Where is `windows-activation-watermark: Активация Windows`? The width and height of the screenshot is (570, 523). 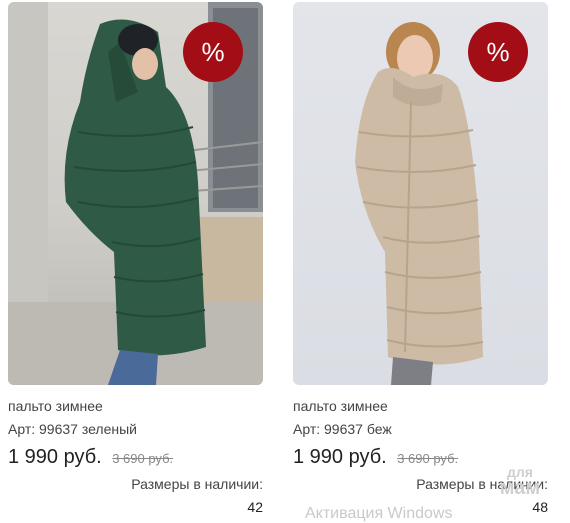
windows-activation-watermark: Активация Windows is located at coordinates (379, 513).